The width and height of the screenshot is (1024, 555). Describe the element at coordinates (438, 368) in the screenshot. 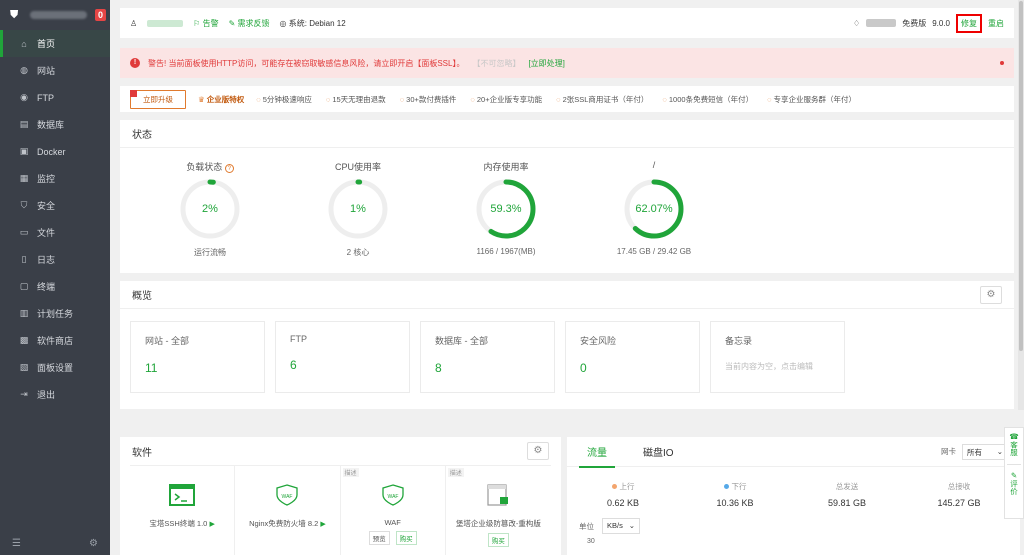

I see `card-value: 8` at that location.